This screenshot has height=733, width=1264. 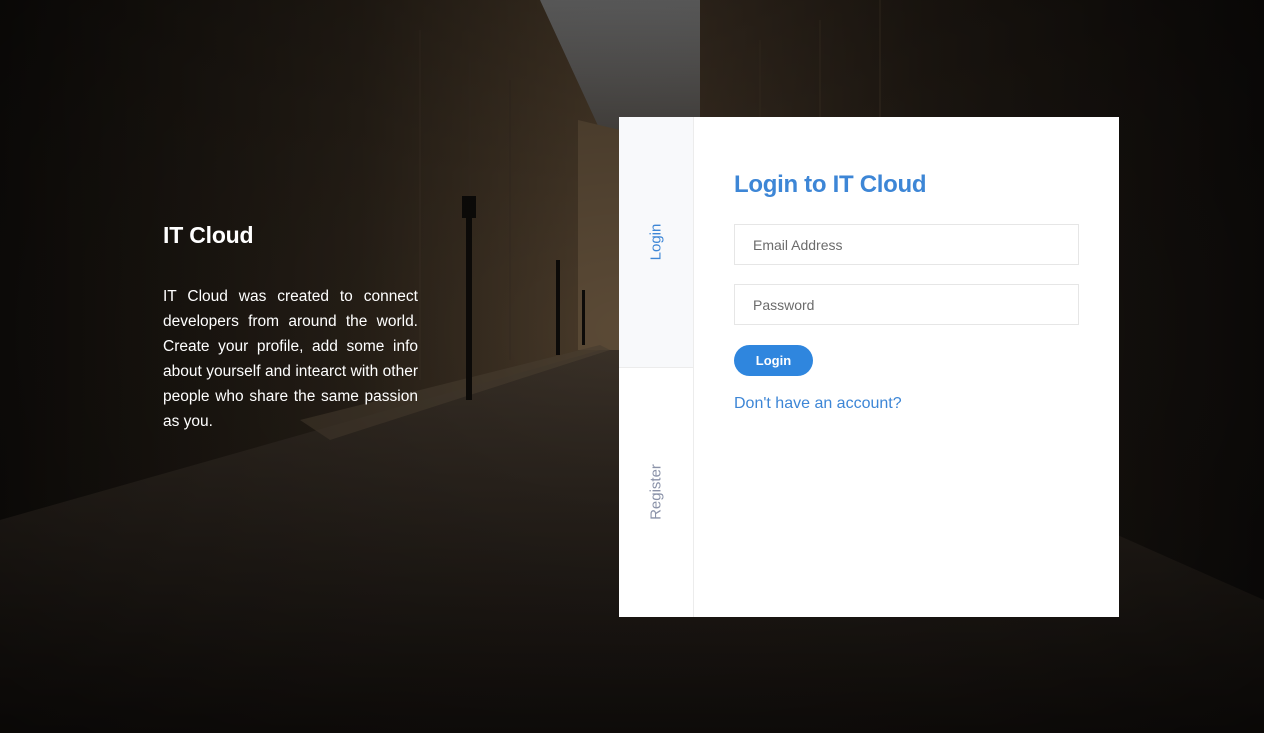 I want to click on app-title: IT Cloud, so click(x=208, y=235).